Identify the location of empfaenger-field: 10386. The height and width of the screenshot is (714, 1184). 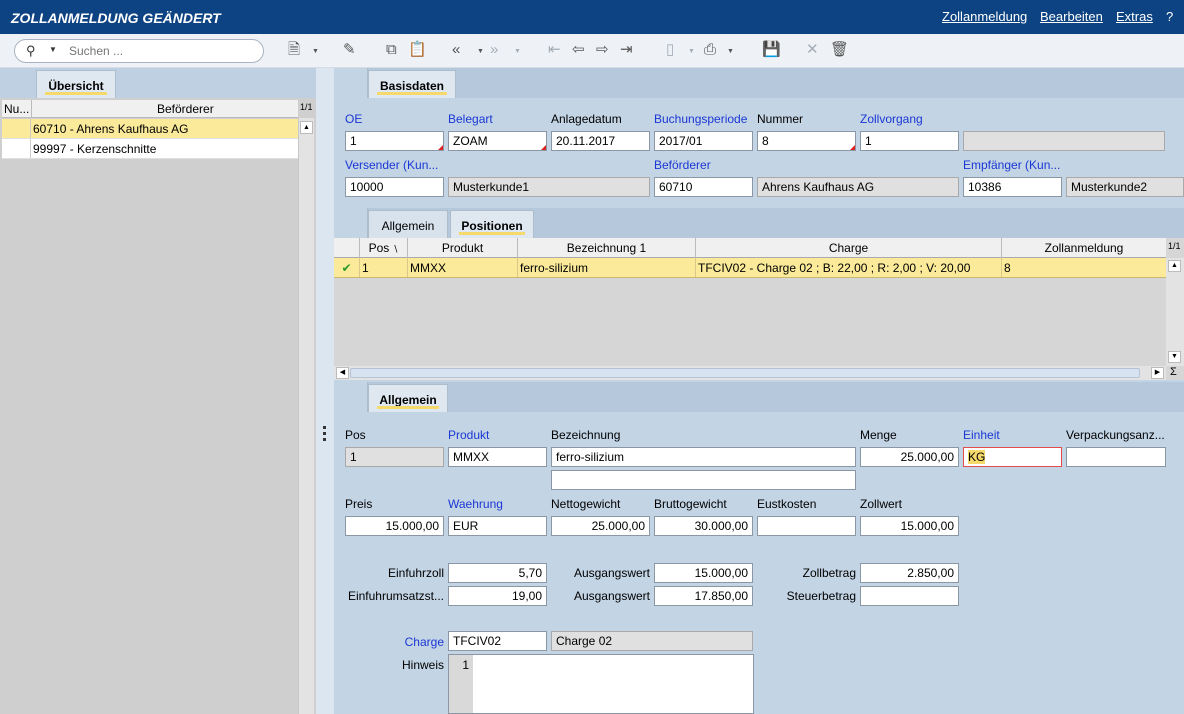
(1012, 187).